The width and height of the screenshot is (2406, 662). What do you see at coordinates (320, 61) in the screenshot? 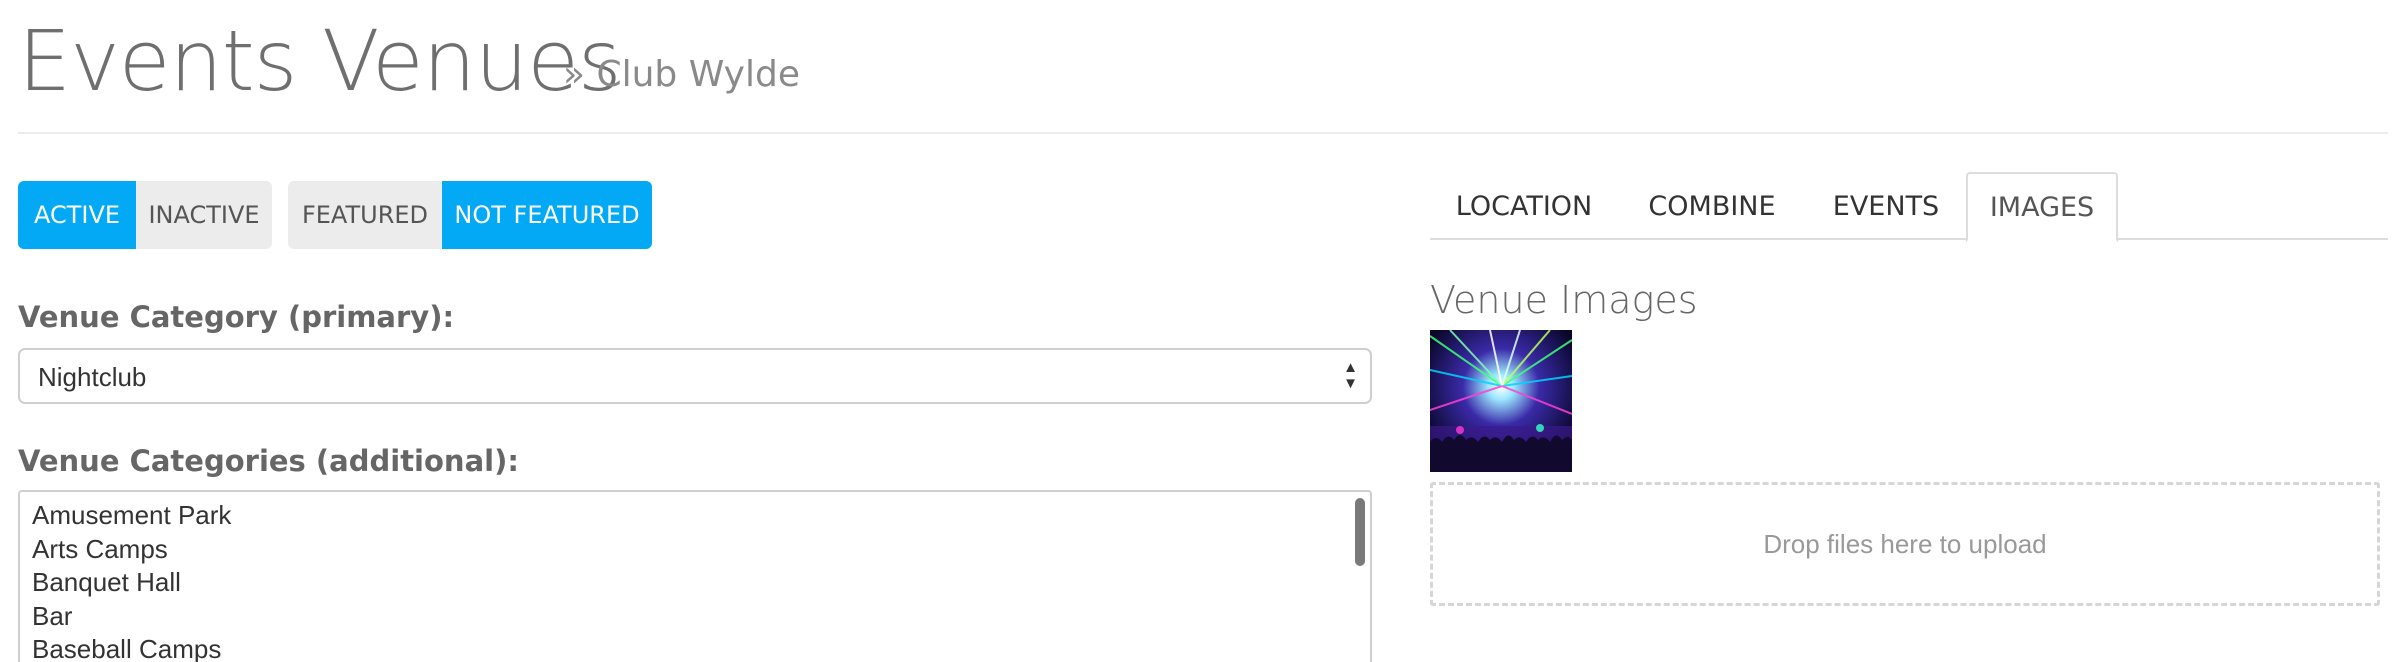
I see `page-title: Events Venues` at bounding box center [320, 61].